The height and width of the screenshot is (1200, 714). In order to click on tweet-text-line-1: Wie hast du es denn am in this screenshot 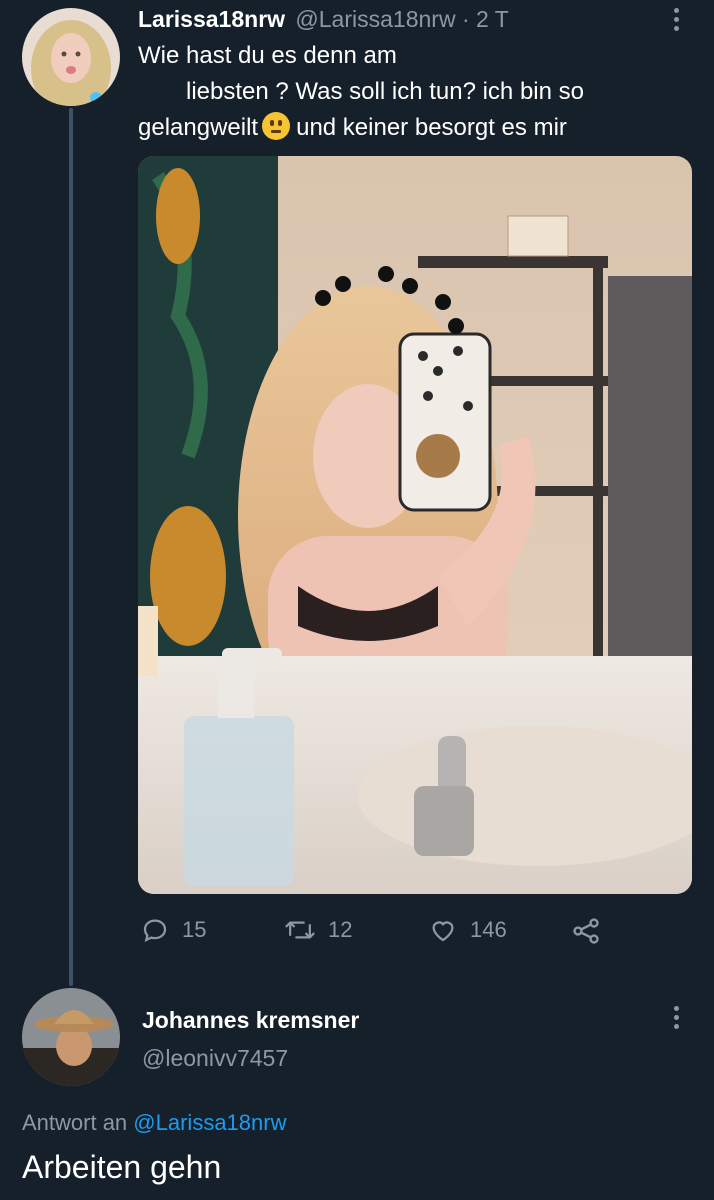, I will do `click(267, 55)`.